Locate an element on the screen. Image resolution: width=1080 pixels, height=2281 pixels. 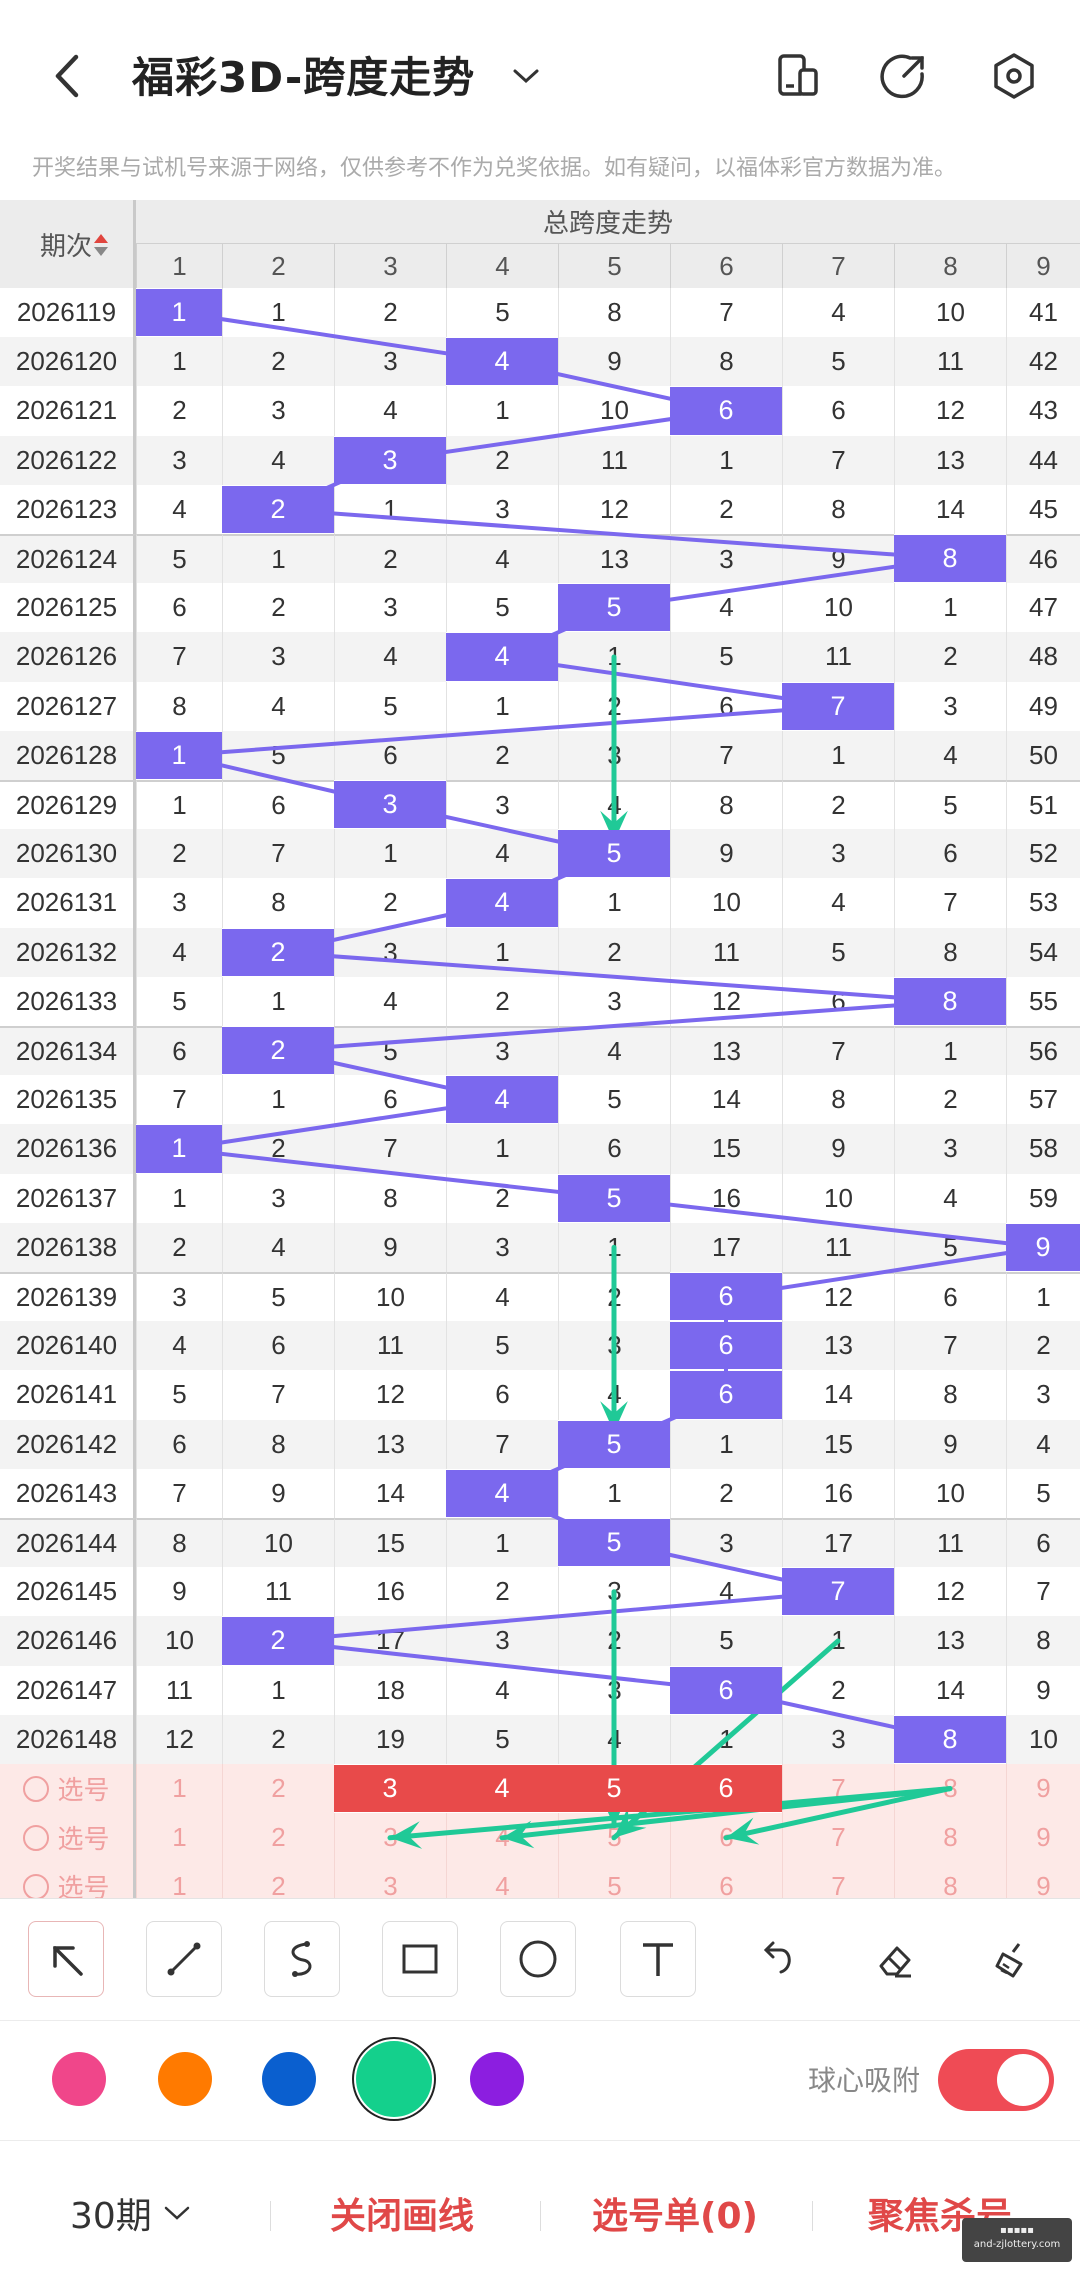
text-tool is located at coordinates (658, 1959).